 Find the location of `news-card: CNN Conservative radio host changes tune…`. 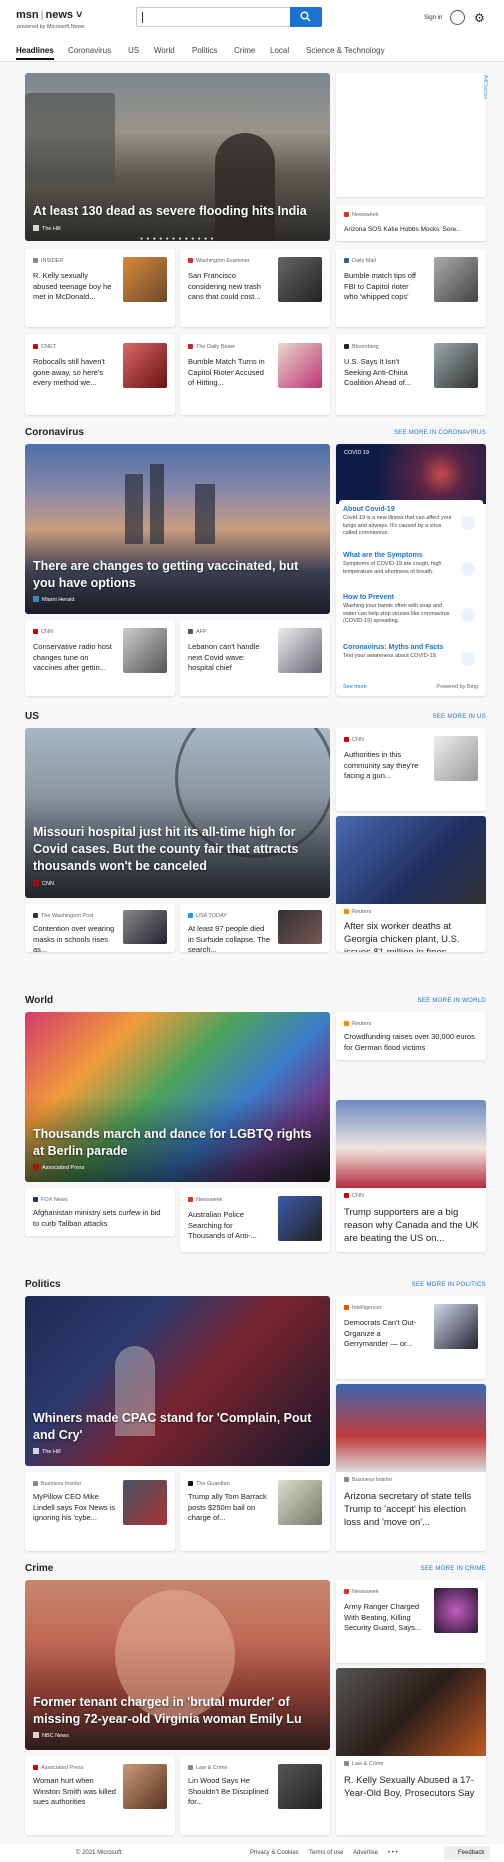

news-card: CNN Conservative radio host changes tune… is located at coordinates (100, 658).